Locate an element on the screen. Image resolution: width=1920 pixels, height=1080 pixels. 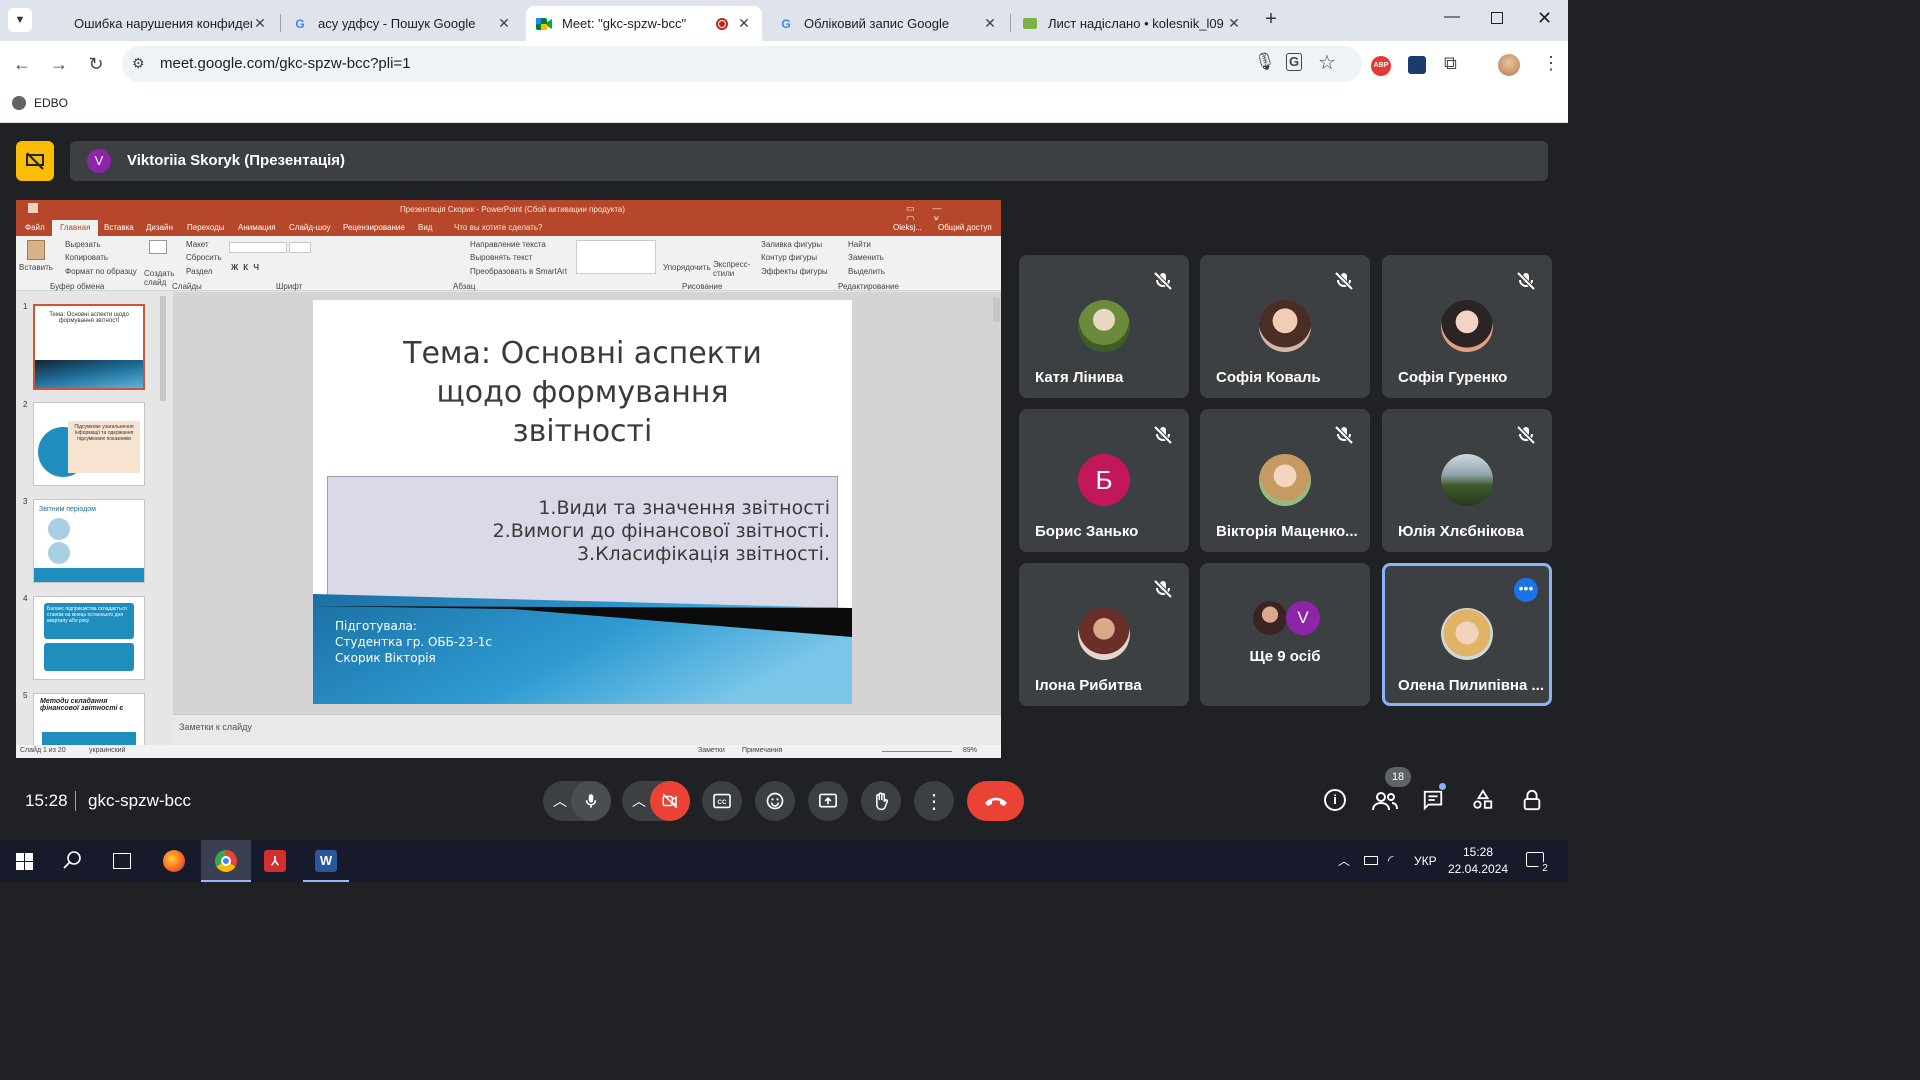
microphone-icon is located at coordinates (591, 801).